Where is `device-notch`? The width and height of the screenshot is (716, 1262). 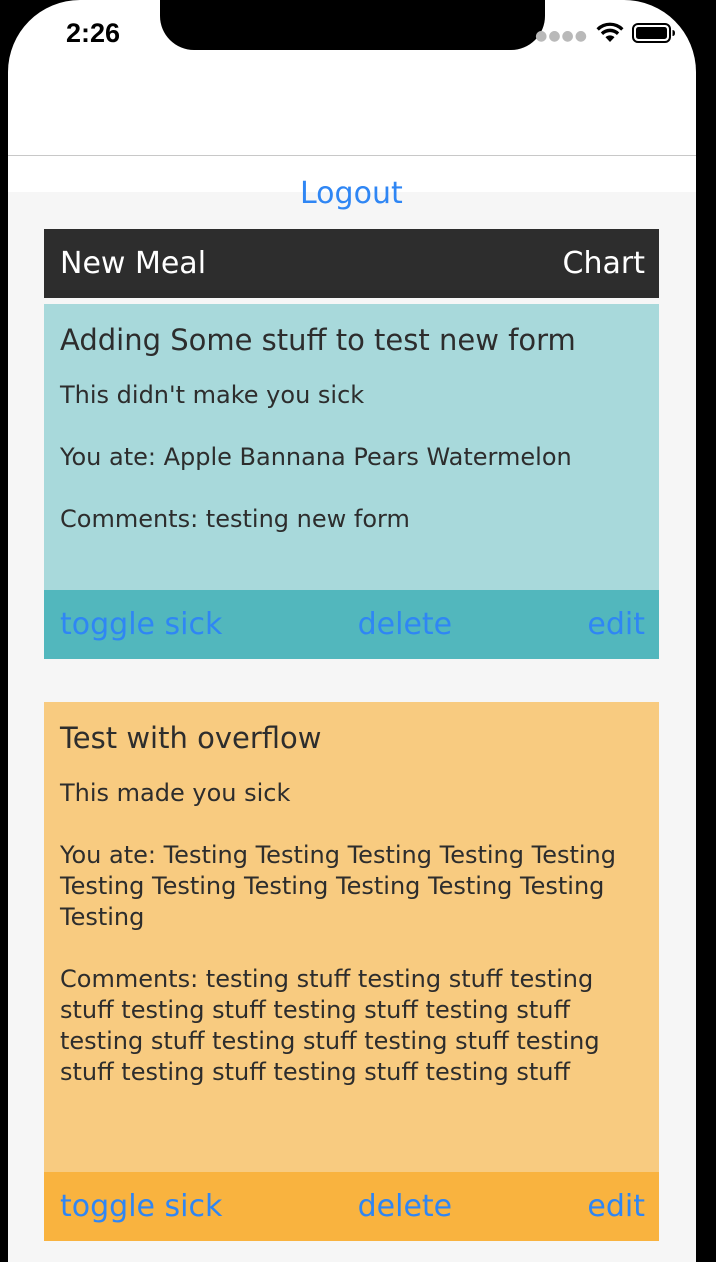
device-notch is located at coordinates (352, 25).